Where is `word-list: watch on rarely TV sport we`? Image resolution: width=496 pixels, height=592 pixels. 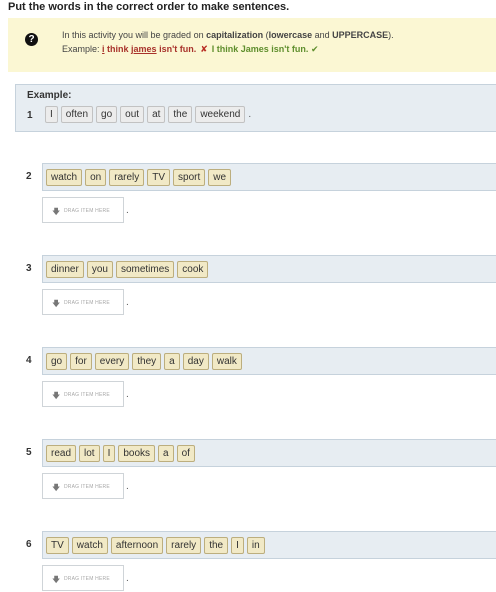 word-list: watch on rarely TV sport we is located at coordinates (139, 177).